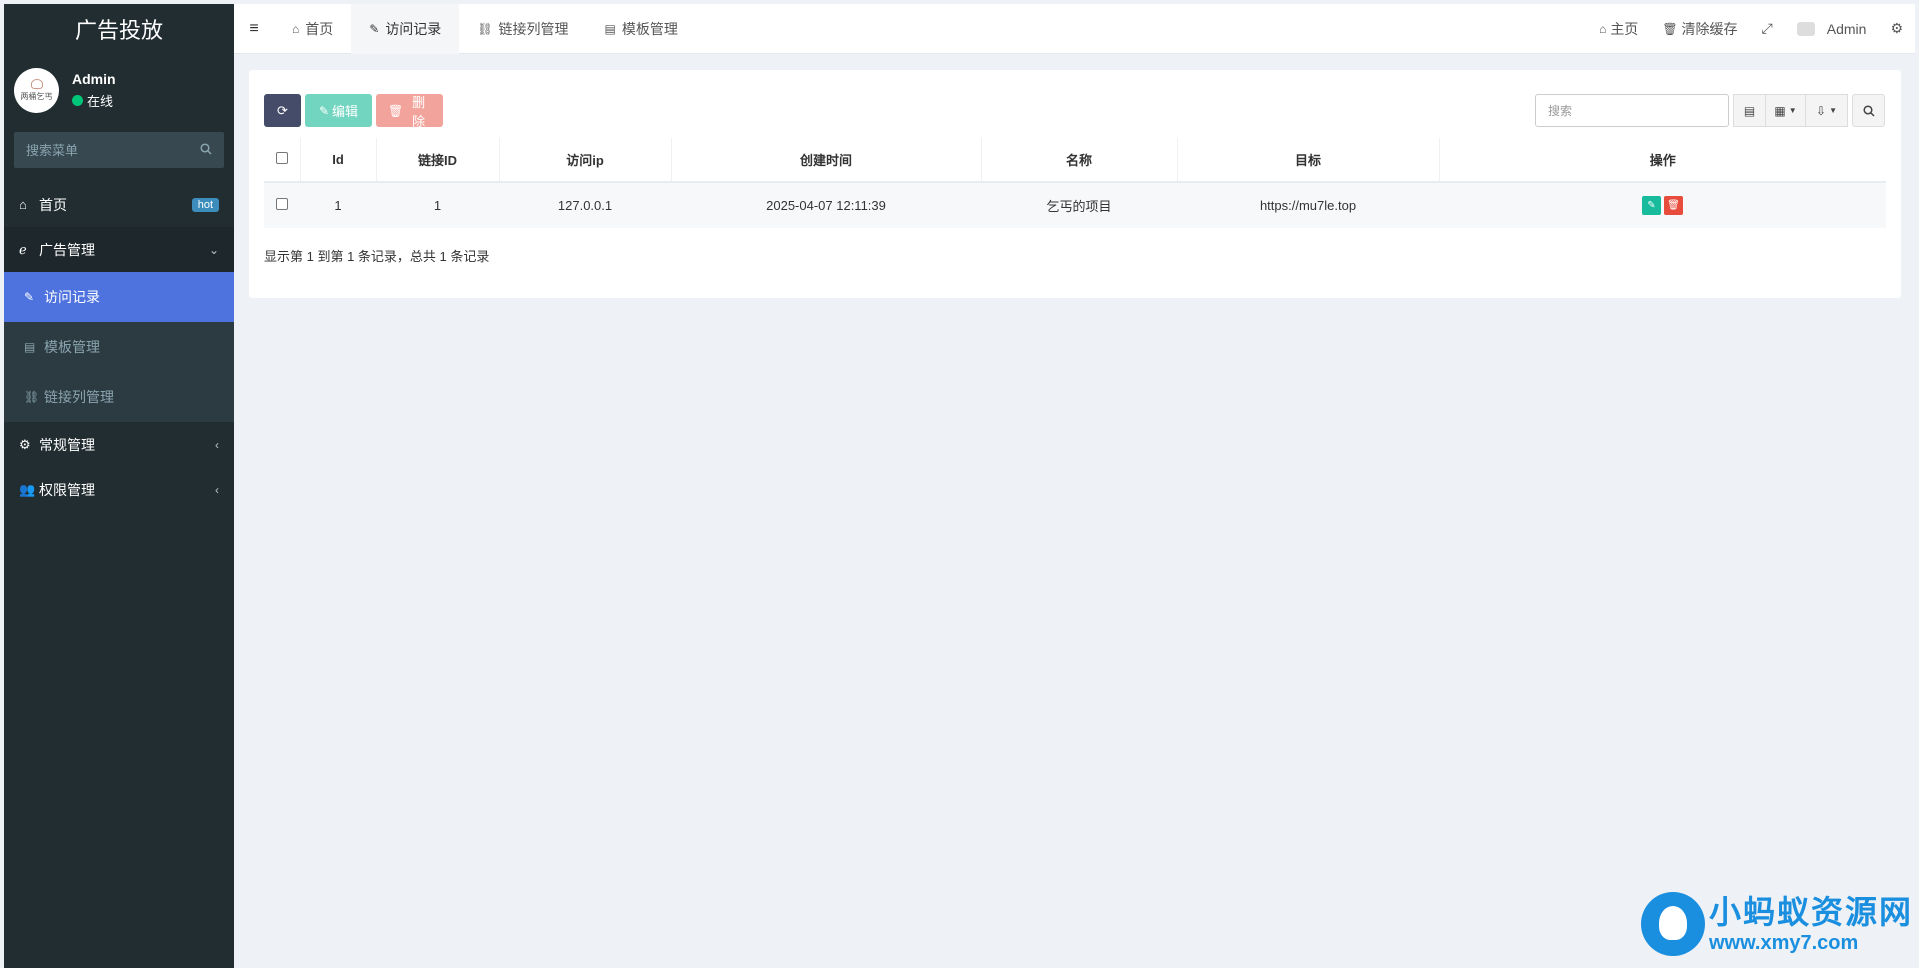  Describe the element at coordinates (1767, 28) in the screenshot. I see `fullscreen-icon: ⤢` at that location.